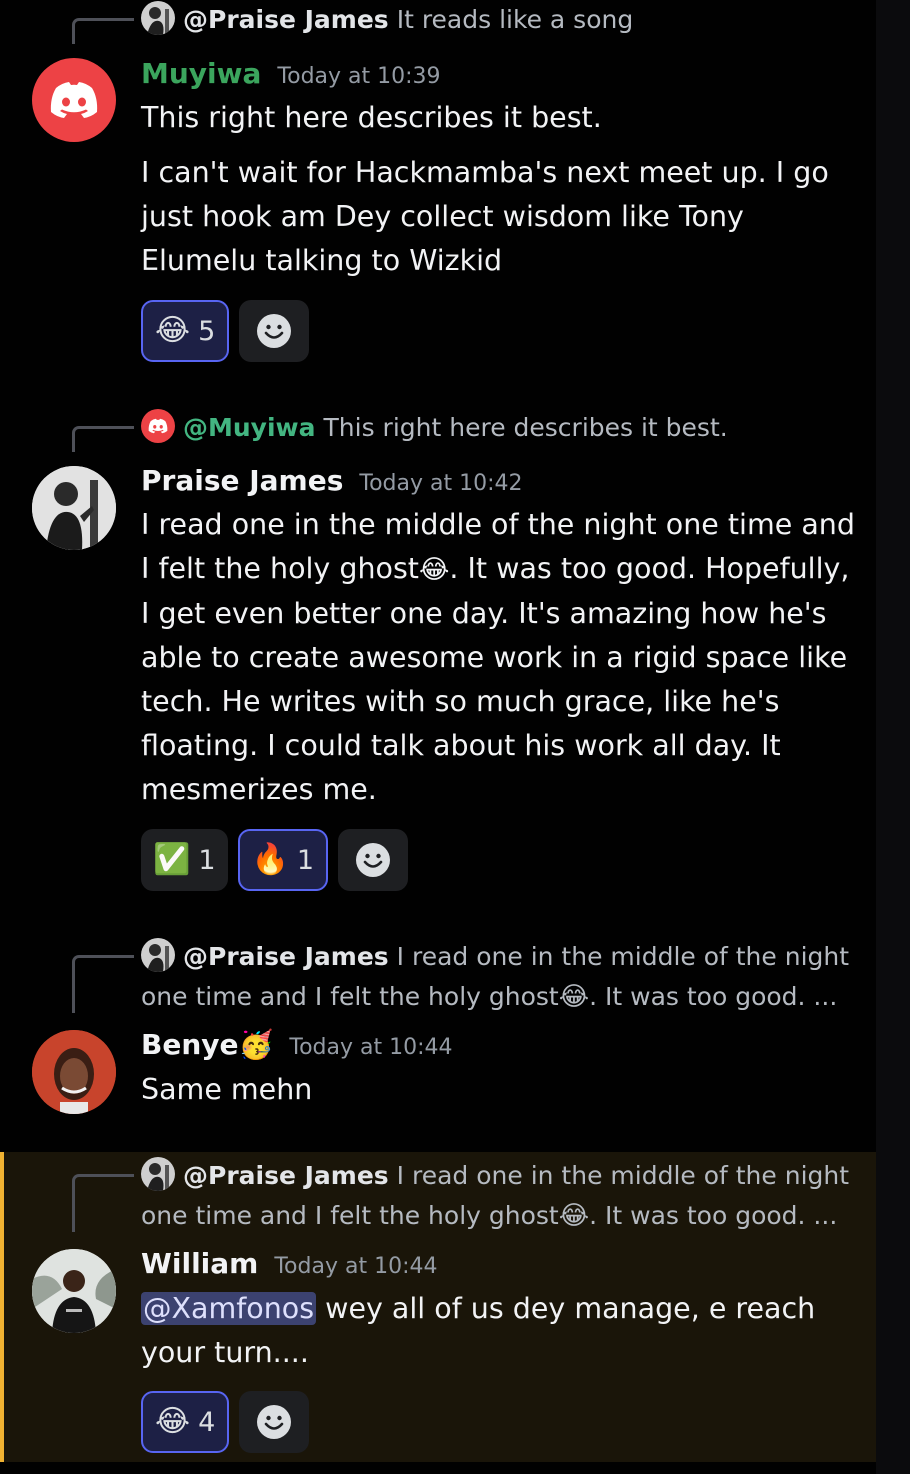 This screenshot has width=910, height=1474. I want to click on reaction-count: 5, so click(207, 331).